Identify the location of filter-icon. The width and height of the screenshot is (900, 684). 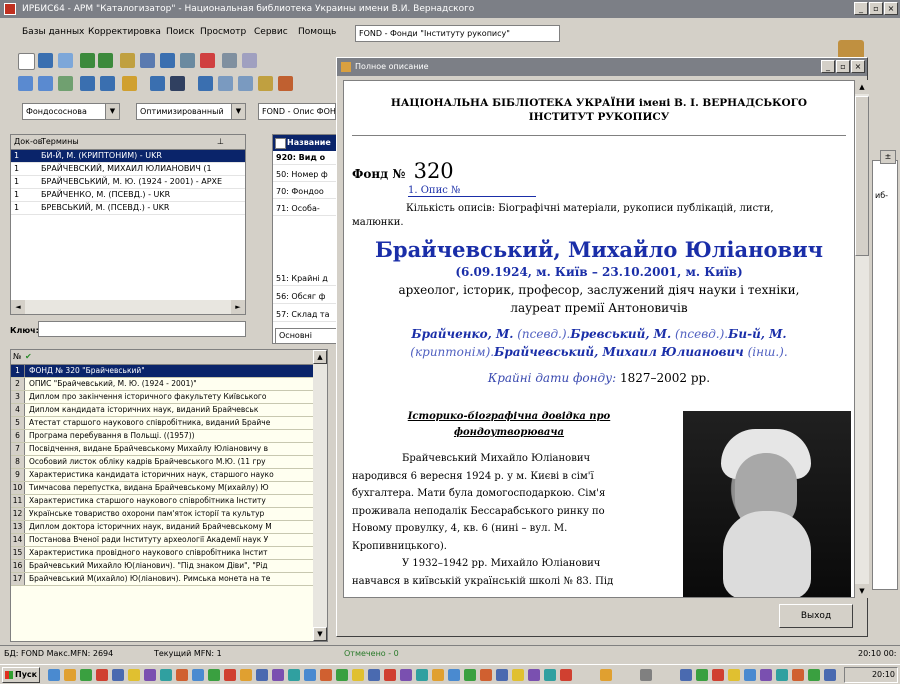
(45, 83).